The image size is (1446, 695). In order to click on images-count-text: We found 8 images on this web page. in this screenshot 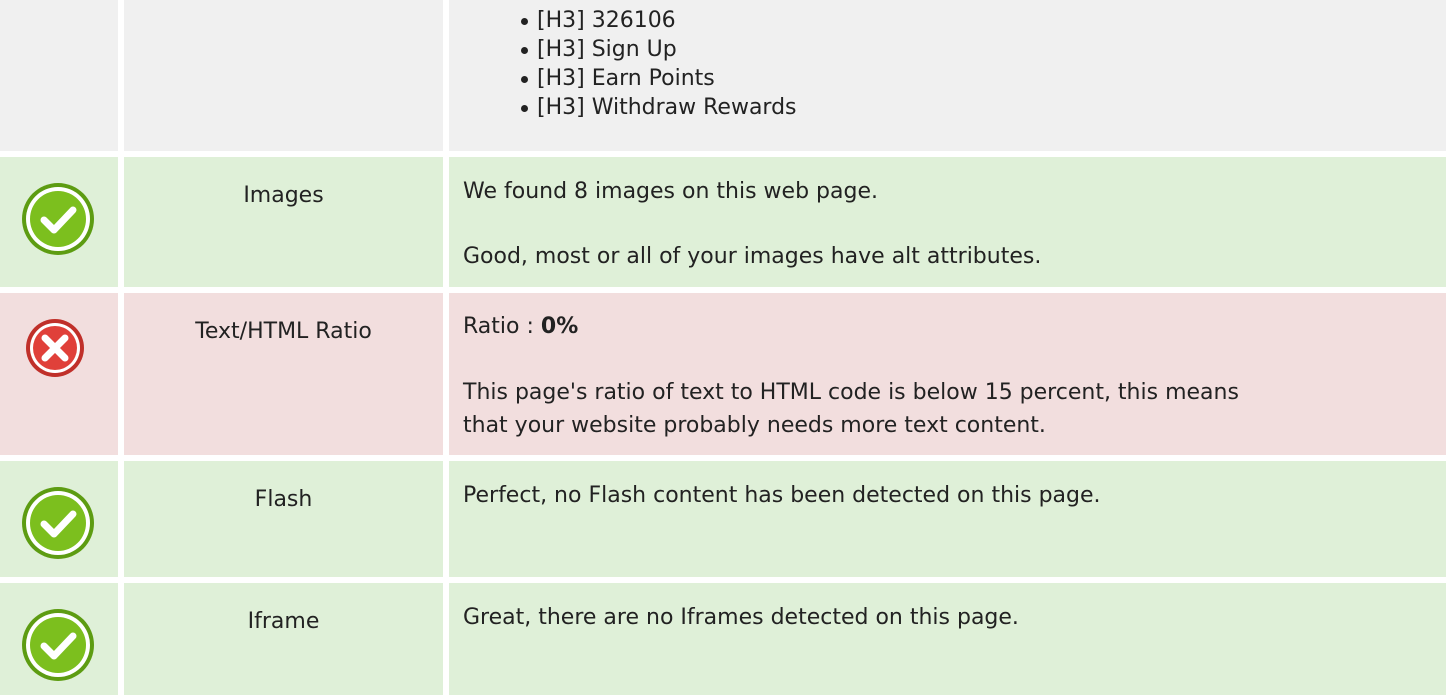, I will do `click(670, 191)`.